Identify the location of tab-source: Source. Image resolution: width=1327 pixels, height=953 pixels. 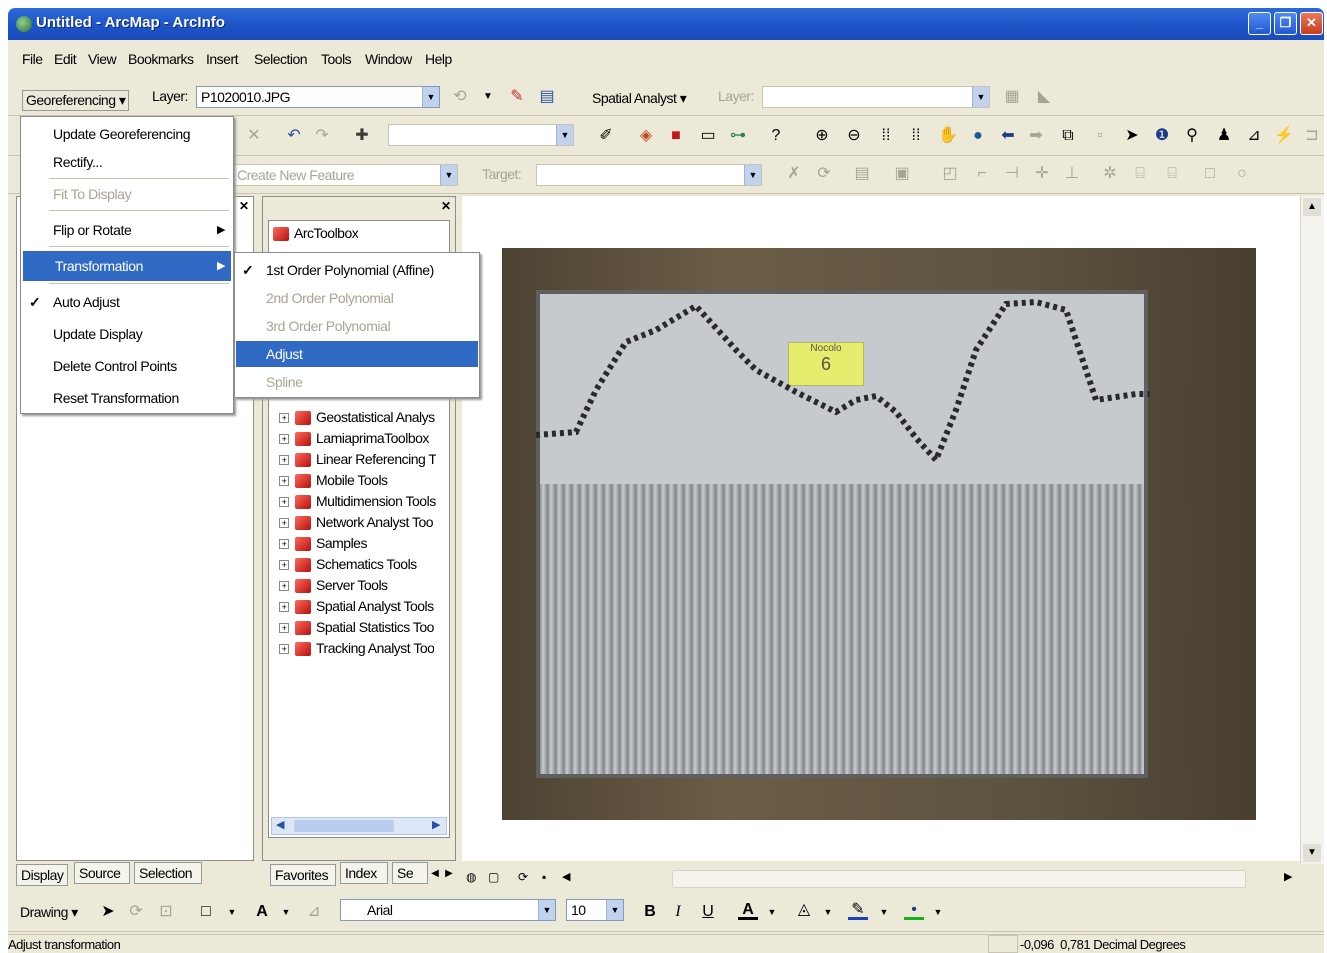
(102, 873).